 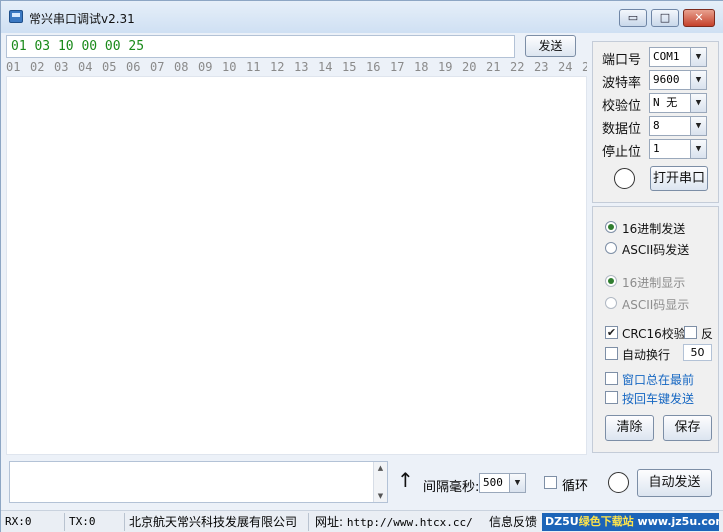 I want to click on interval-select: 500 ▼, so click(x=502, y=483).